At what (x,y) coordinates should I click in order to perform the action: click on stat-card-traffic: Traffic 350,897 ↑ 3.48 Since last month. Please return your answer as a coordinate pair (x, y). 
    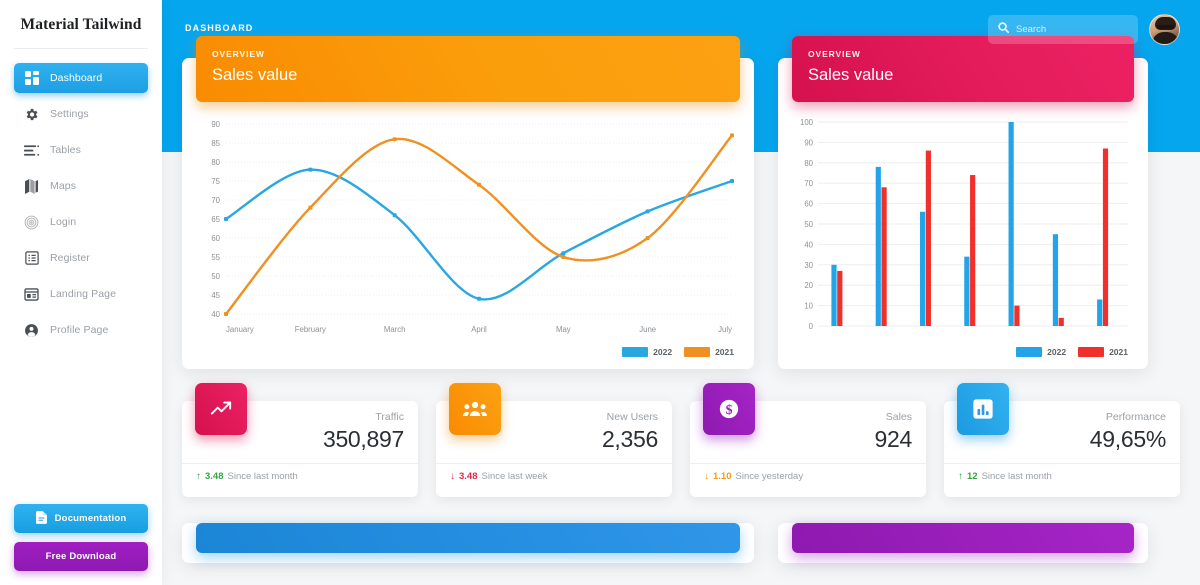
    Looking at the image, I should click on (300, 440).